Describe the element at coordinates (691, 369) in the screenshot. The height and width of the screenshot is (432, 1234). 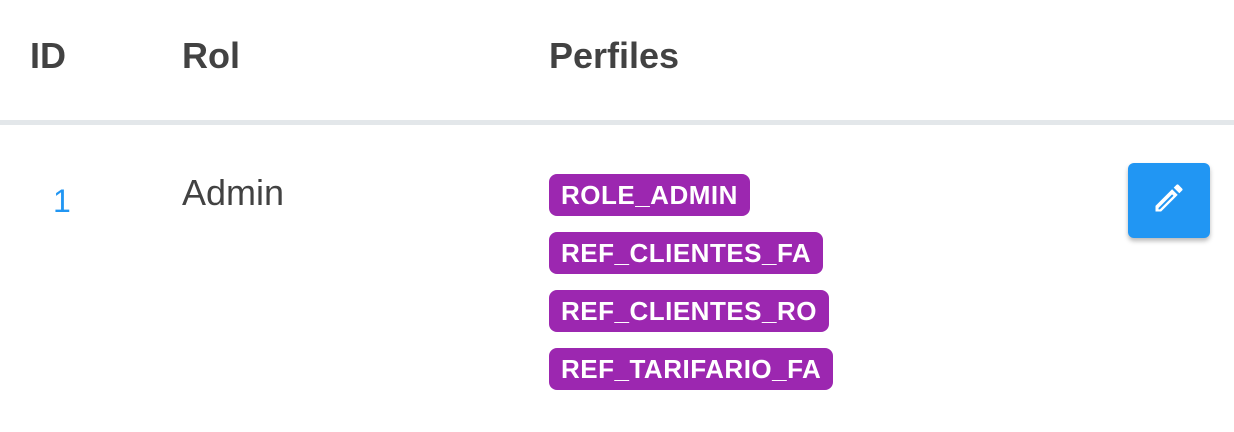
I see `perfil-chip: REF_TARIFARIO_FA` at that location.